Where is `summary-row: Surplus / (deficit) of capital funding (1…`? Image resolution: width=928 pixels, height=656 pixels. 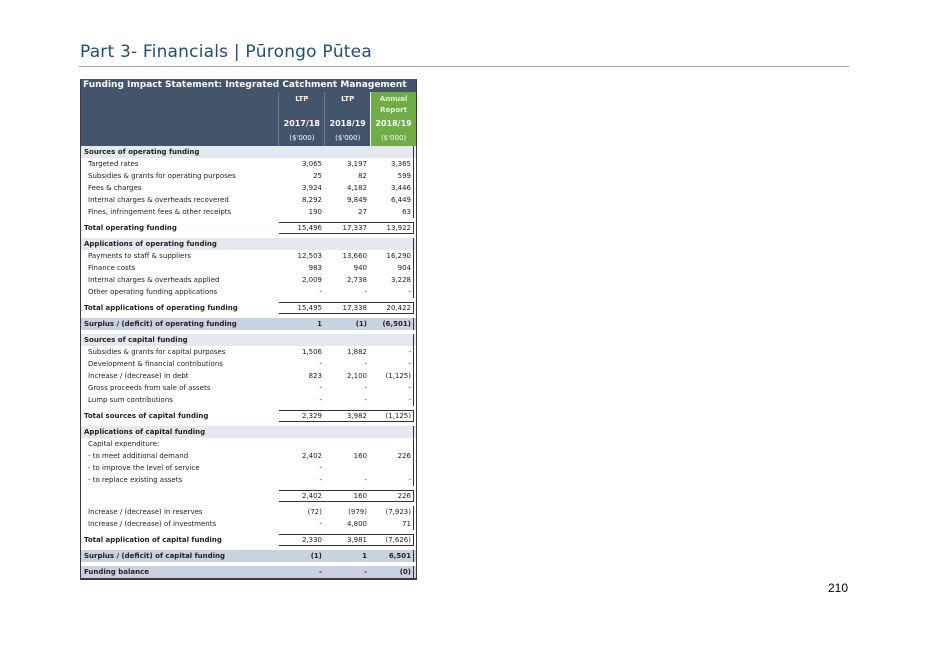 summary-row: Surplus / (deficit) of capital funding (1… is located at coordinates (248, 556).